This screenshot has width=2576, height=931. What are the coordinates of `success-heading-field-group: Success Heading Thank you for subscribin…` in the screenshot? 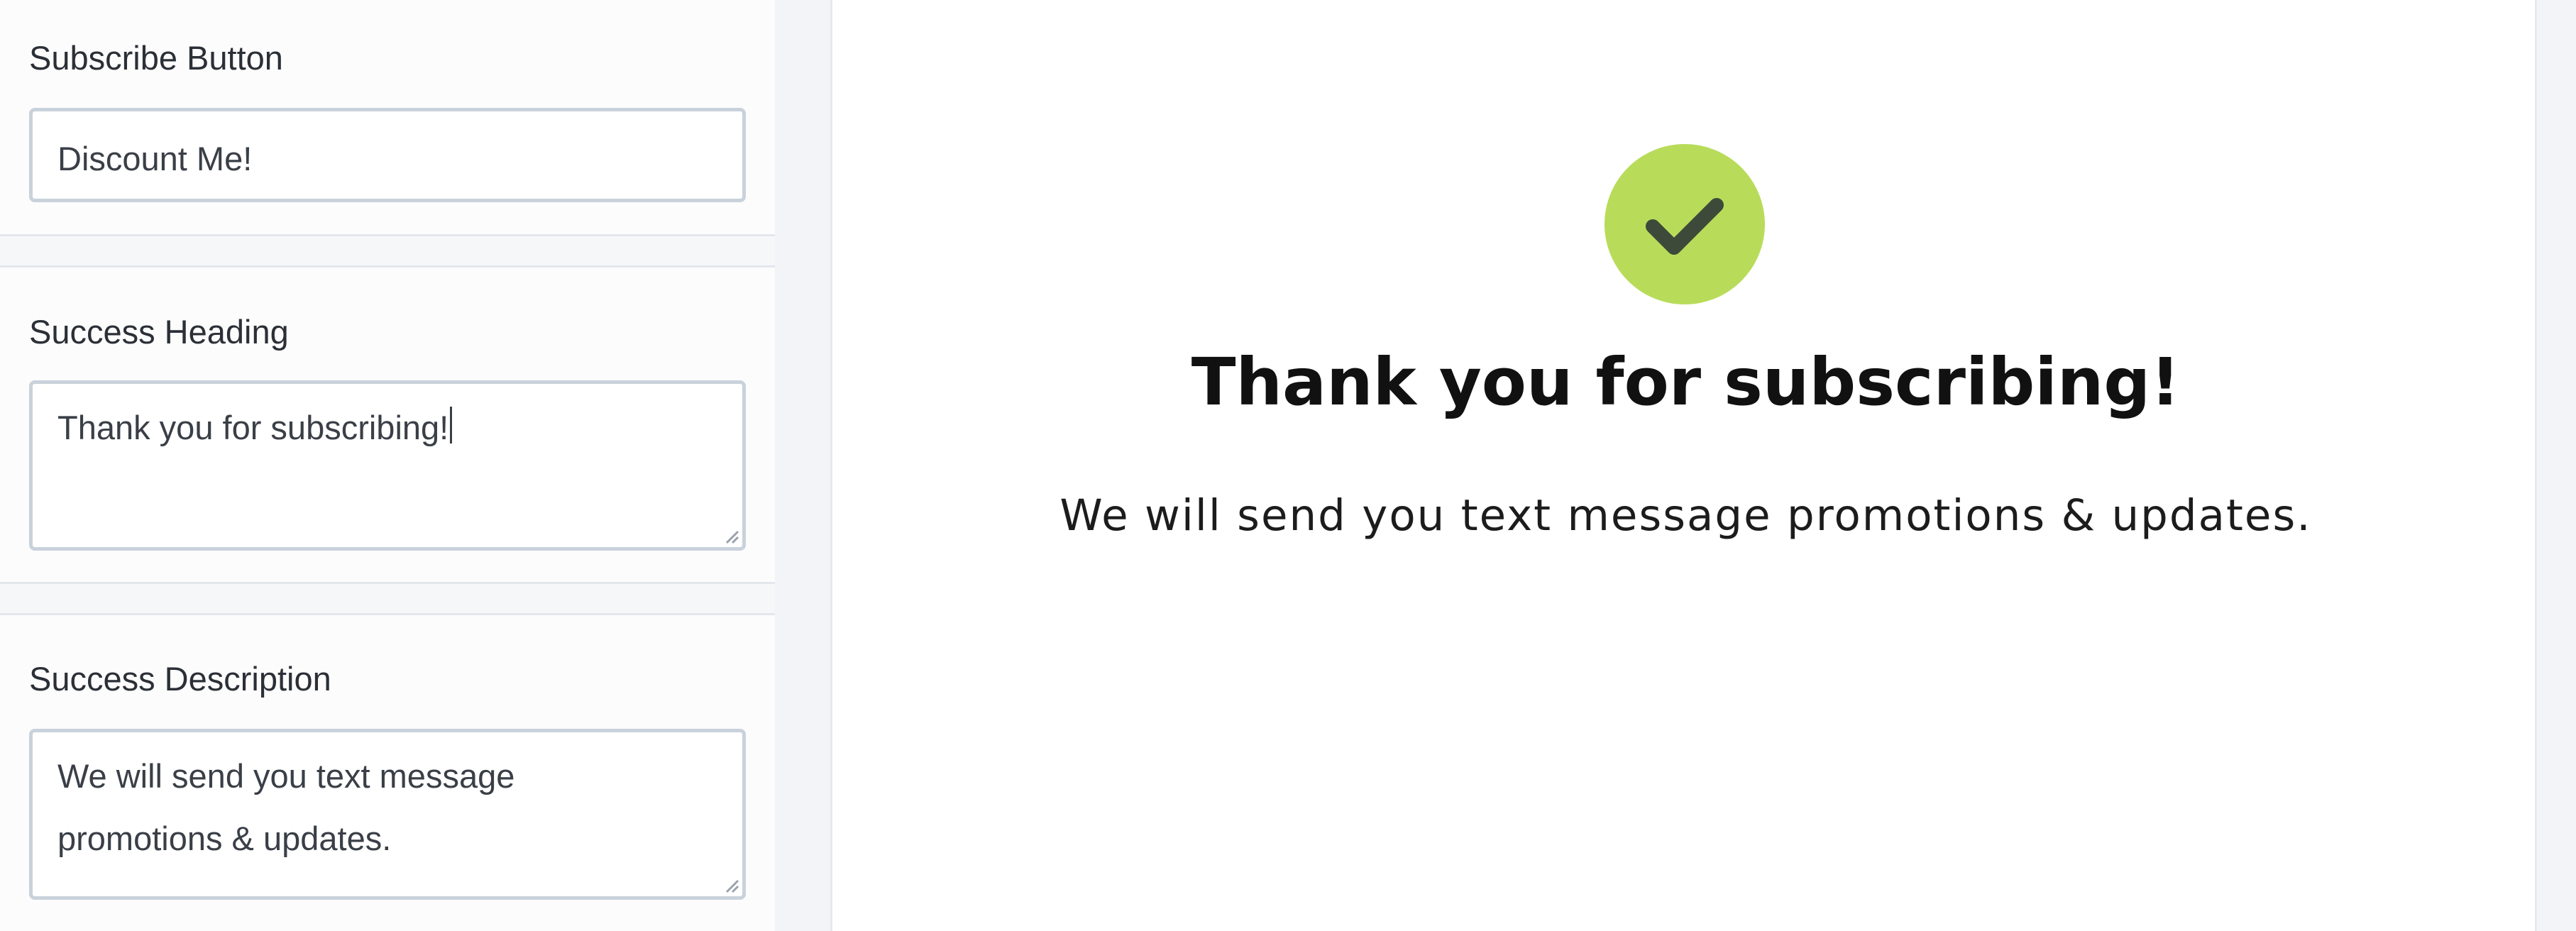 It's located at (387, 425).